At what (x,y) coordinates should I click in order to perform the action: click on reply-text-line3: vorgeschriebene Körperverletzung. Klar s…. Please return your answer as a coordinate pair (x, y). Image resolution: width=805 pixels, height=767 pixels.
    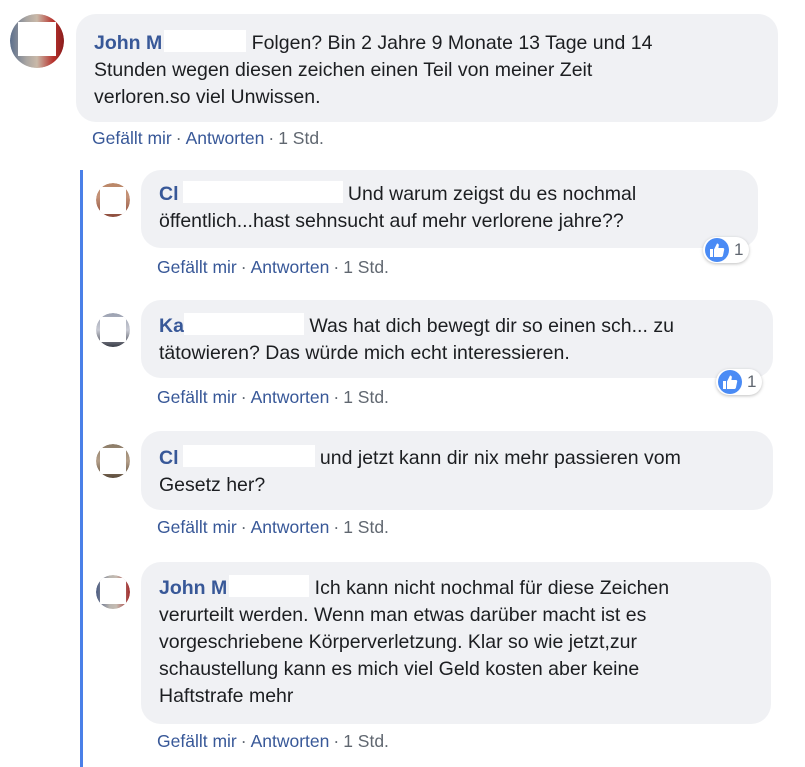
    Looking at the image, I should click on (398, 642).